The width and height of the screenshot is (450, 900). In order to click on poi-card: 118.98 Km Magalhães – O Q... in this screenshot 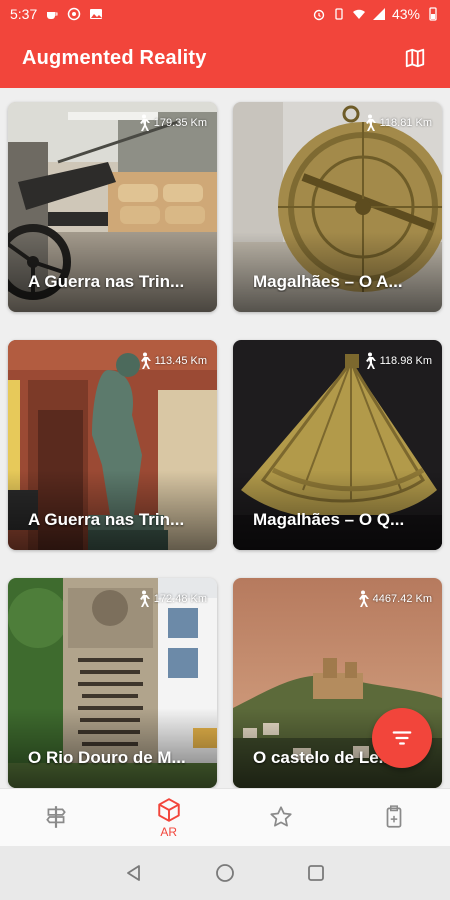, I will do `click(337, 445)`.